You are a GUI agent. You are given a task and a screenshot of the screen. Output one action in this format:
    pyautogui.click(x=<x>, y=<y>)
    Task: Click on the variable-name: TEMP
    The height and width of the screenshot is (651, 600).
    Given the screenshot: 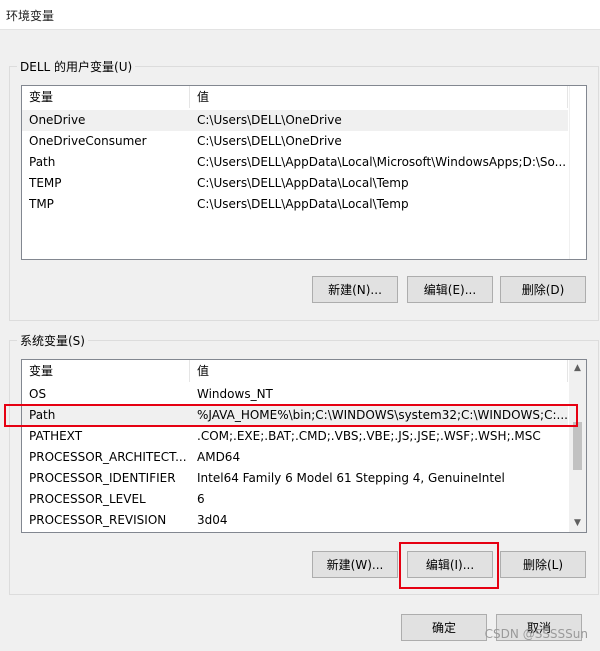 What is the action you would take?
    pyautogui.click(x=45, y=183)
    